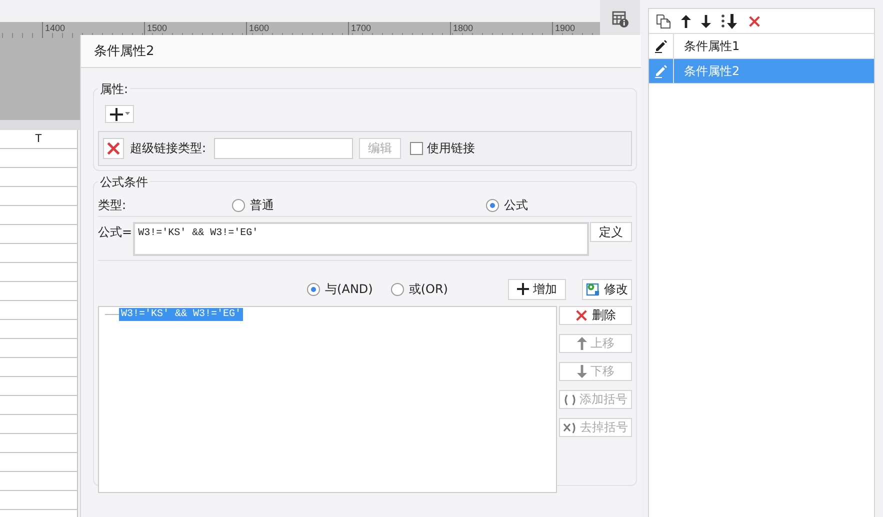  What do you see at coordinates (537, 289) in the screenshot?
I see `add-button: 增加` at bounding box center [537, 289].